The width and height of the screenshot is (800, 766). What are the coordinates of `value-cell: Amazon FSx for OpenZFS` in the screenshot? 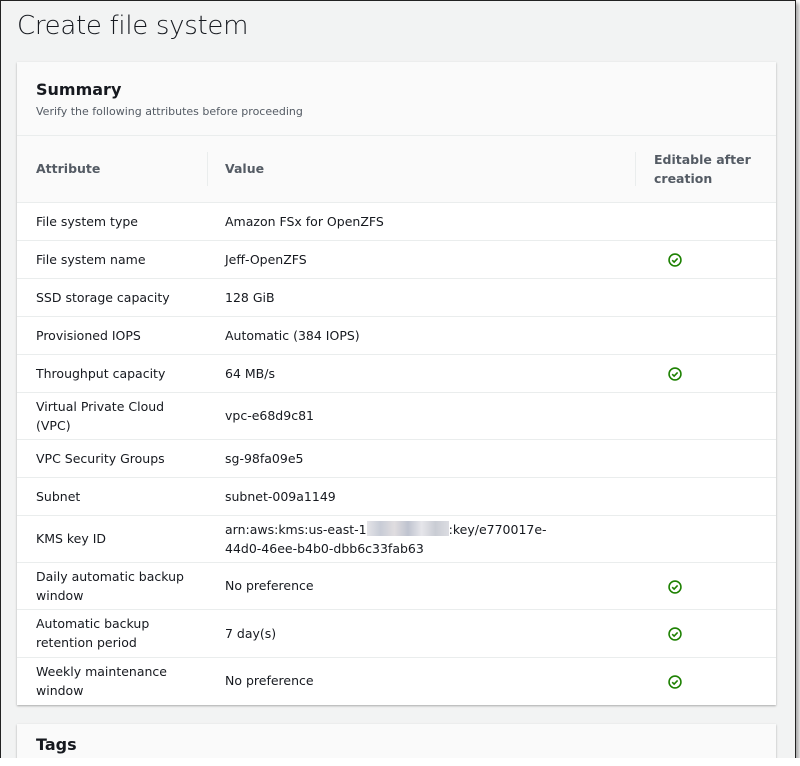 It's located at (421, 221).